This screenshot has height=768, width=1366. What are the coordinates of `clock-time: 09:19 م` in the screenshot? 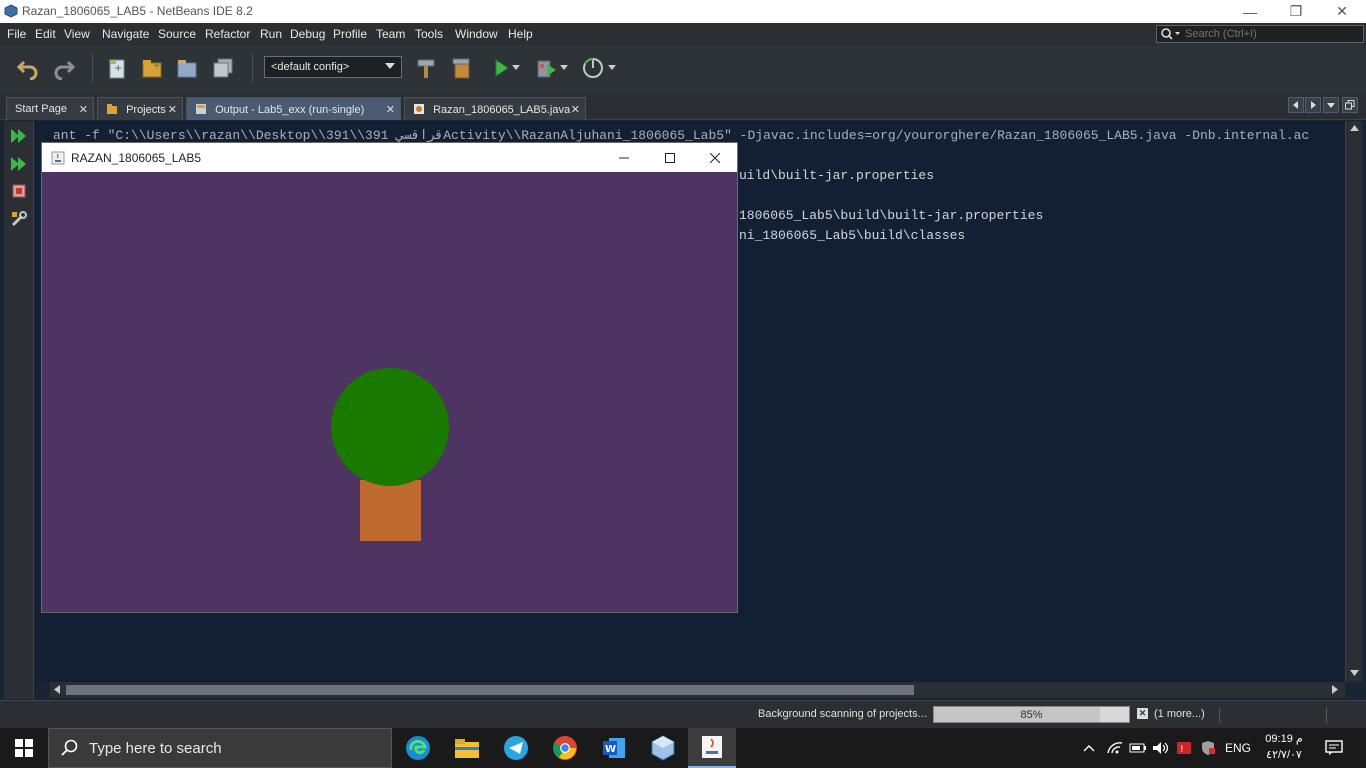 It's located at (1284, 739).